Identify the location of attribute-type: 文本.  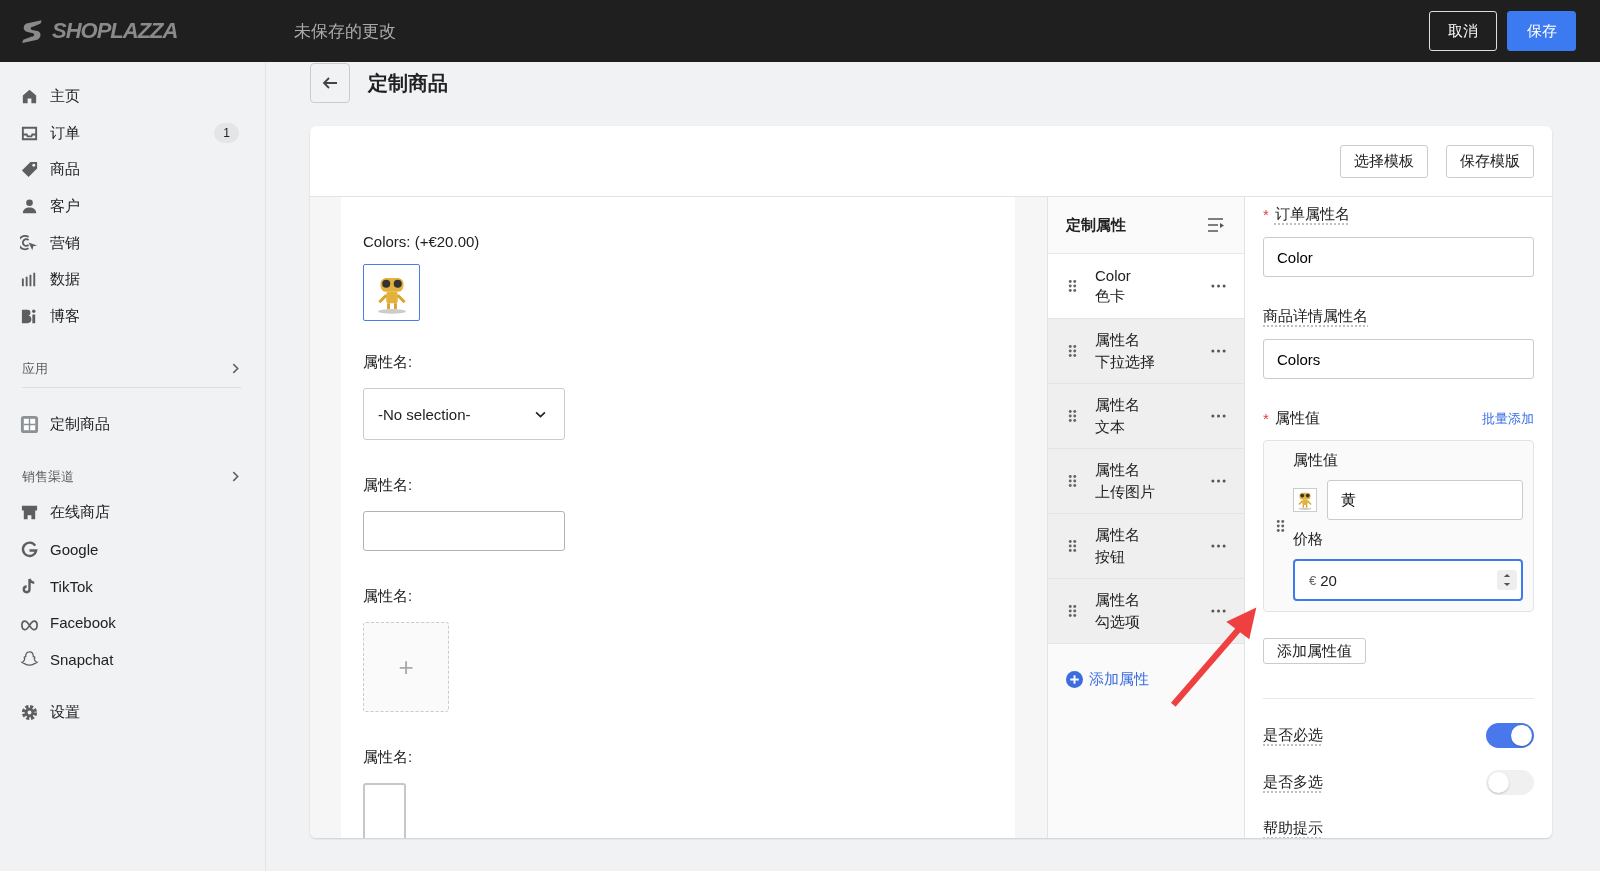
(1110, 427).